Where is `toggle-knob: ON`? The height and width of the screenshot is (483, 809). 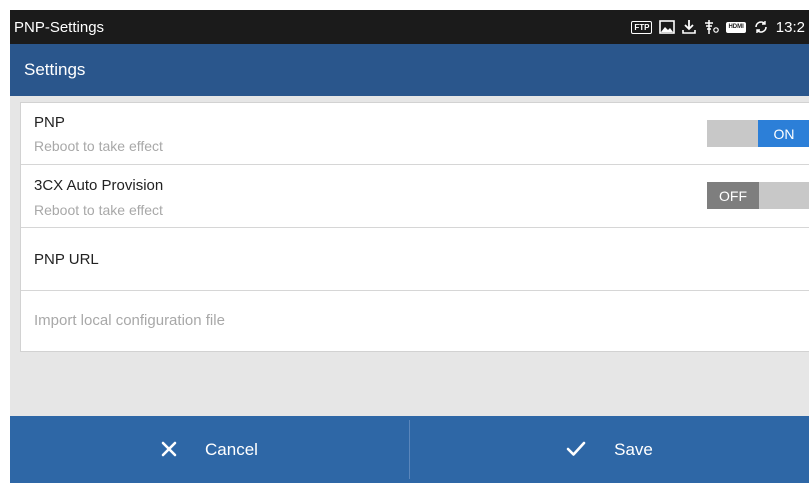 toggle-knob: ON is located at coordinates (783, 133).